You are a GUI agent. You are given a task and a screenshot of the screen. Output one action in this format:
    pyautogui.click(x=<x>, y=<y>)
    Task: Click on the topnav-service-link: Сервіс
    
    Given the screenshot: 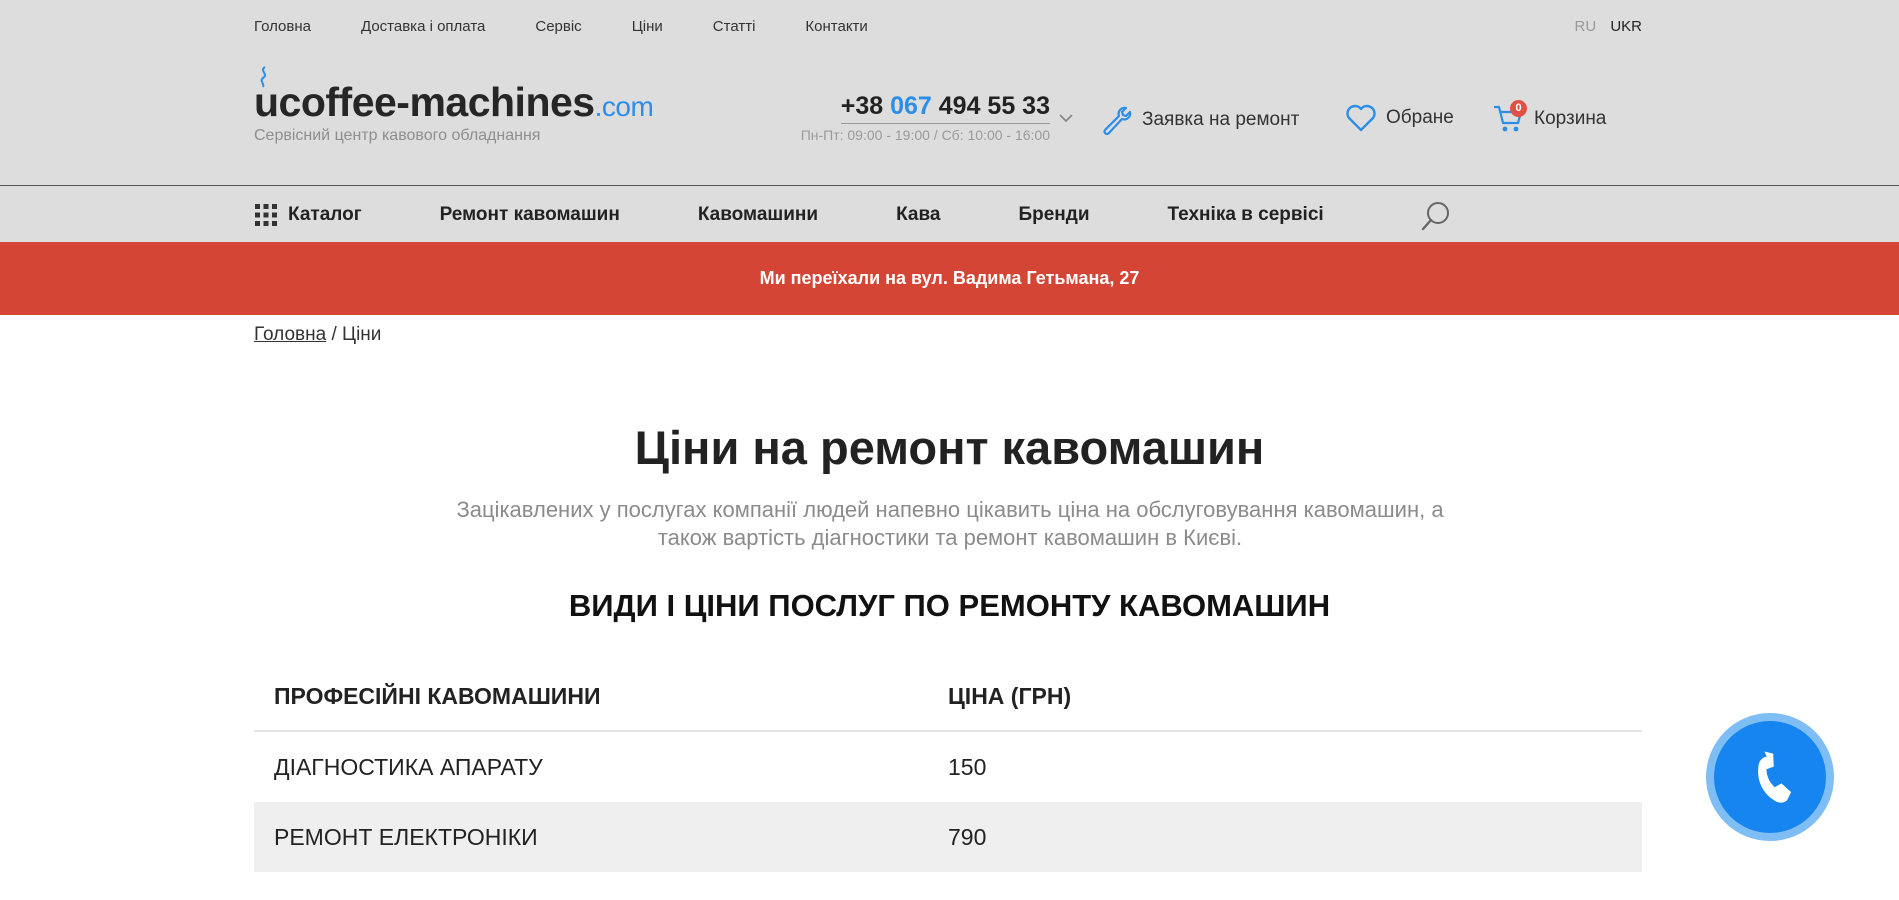 What is the action you would take?
    pyautogui.click(x=558, y=26)
    